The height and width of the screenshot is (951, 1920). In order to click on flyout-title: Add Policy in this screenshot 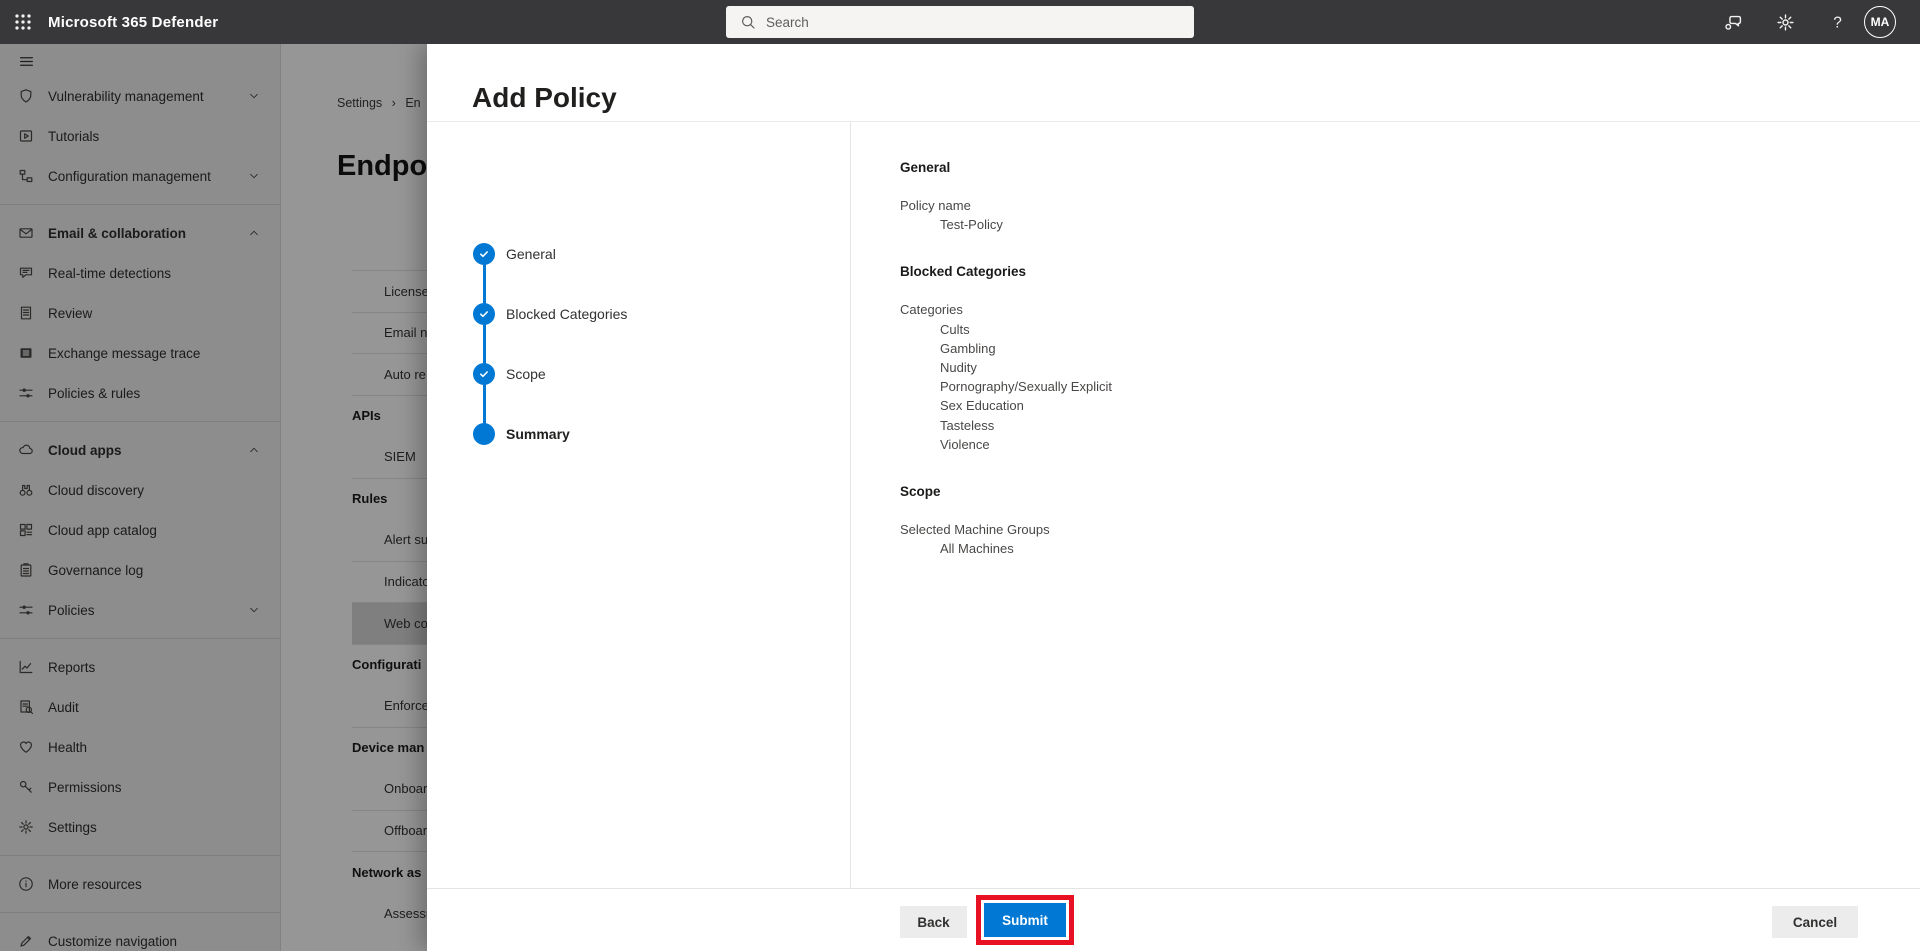, I will do `click(544, 97)`.